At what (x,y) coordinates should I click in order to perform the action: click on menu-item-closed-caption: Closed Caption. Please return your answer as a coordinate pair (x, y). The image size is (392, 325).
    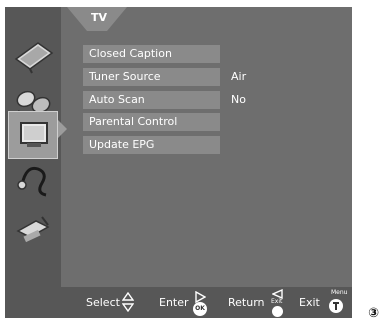
    Looking at the image, I should click on (151, 54).